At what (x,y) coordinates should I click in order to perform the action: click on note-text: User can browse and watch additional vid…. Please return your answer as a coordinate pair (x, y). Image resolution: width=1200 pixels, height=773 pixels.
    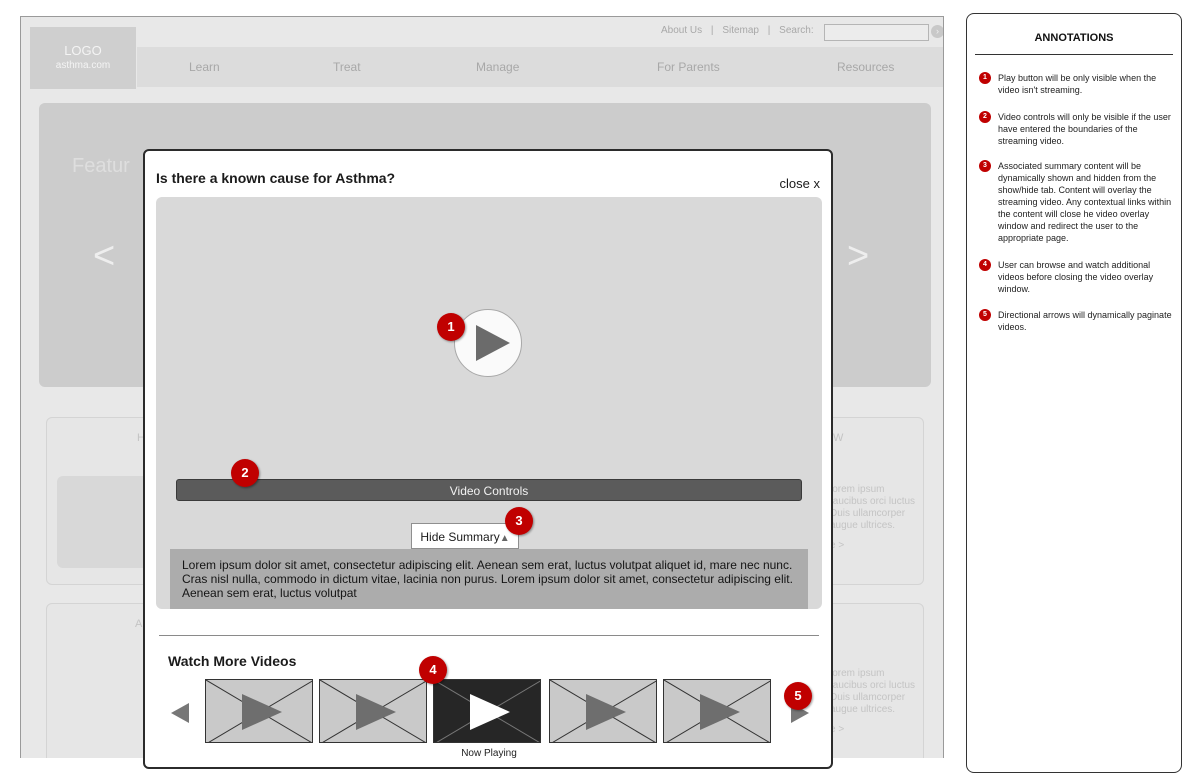
    Looking at the image, I should click on (1076, 277).